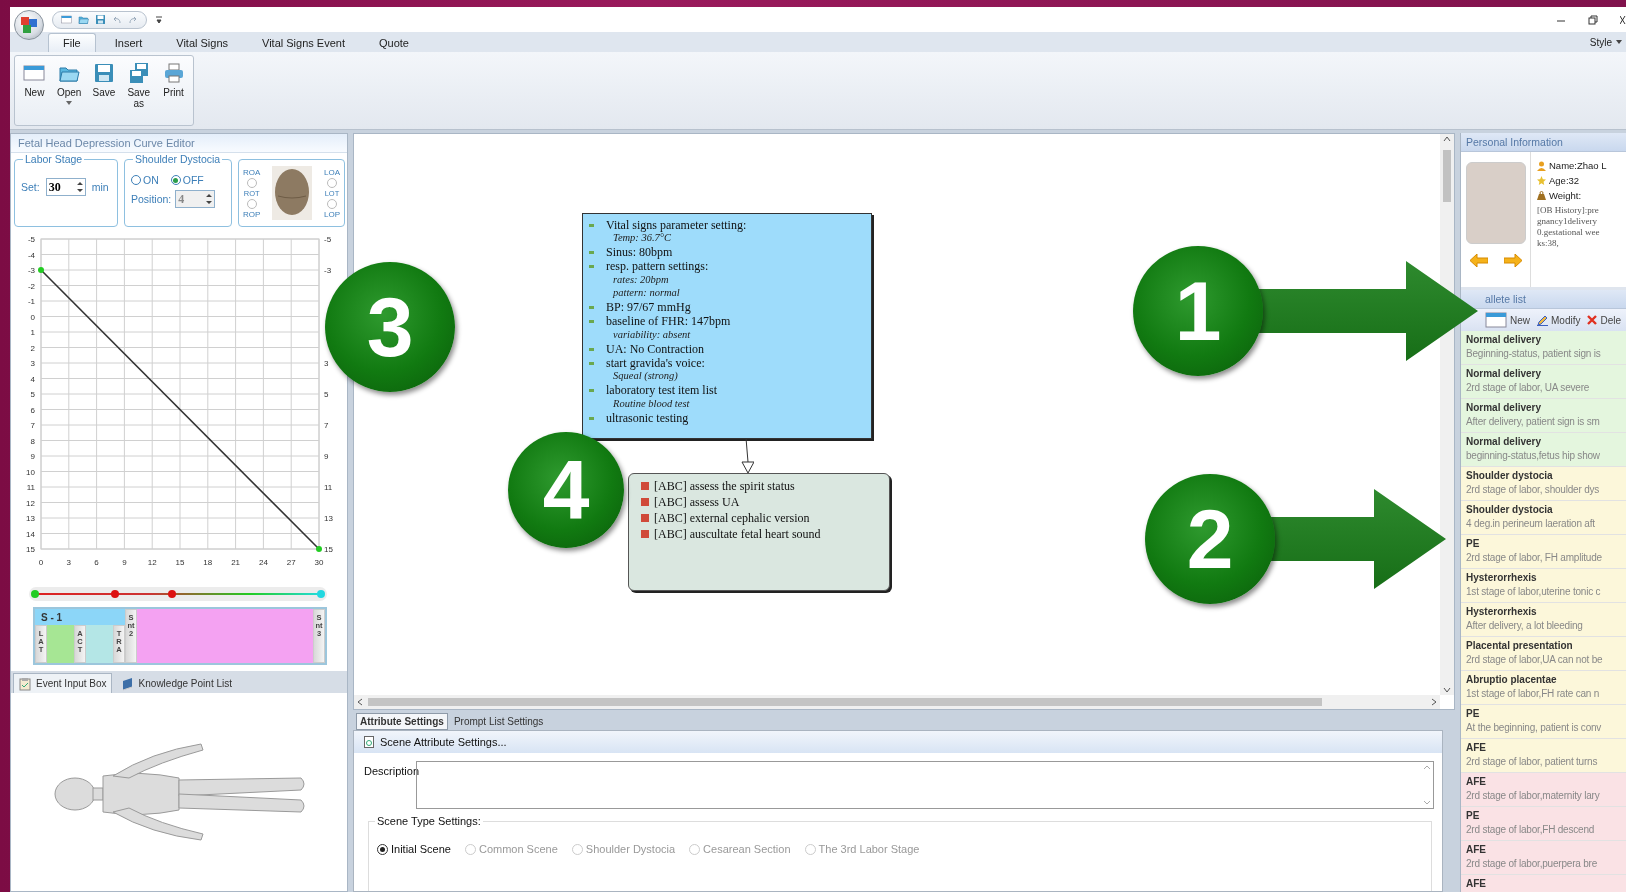 The image size is (1626, 892). What do you see at coordinates (139, 90) in the screenshot?
I see `saveas-button: Save as` at bounding box center [139, 90].